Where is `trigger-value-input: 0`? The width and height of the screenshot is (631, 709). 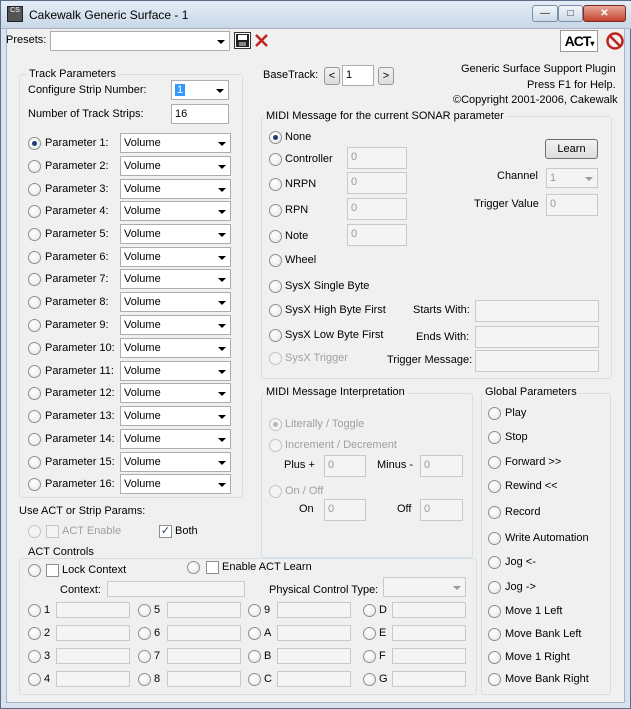 trigger-value-input: 0 is located at coordinates (572, 205).